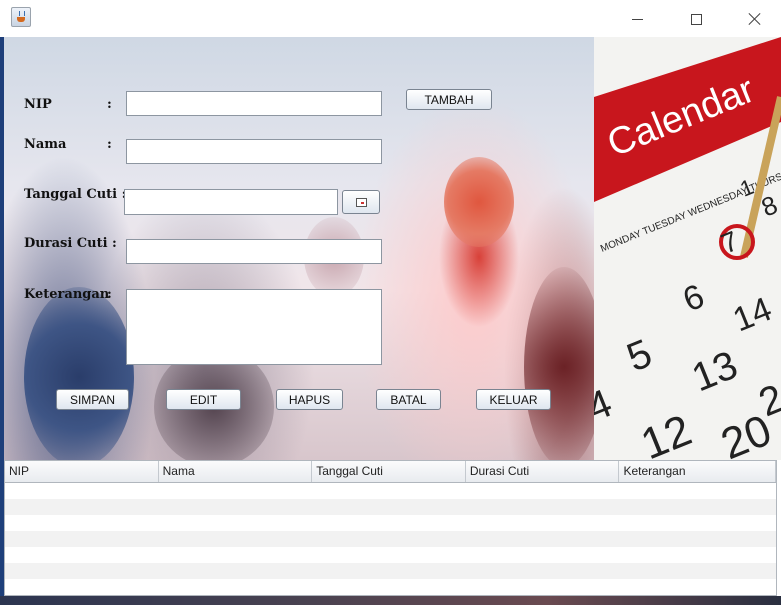 This screenshot has height=605, width=781. What do you see at coordinates (82, 471) in the screenshot?
I see `column-header-nip: NIP` at bounding box center [82, 471].